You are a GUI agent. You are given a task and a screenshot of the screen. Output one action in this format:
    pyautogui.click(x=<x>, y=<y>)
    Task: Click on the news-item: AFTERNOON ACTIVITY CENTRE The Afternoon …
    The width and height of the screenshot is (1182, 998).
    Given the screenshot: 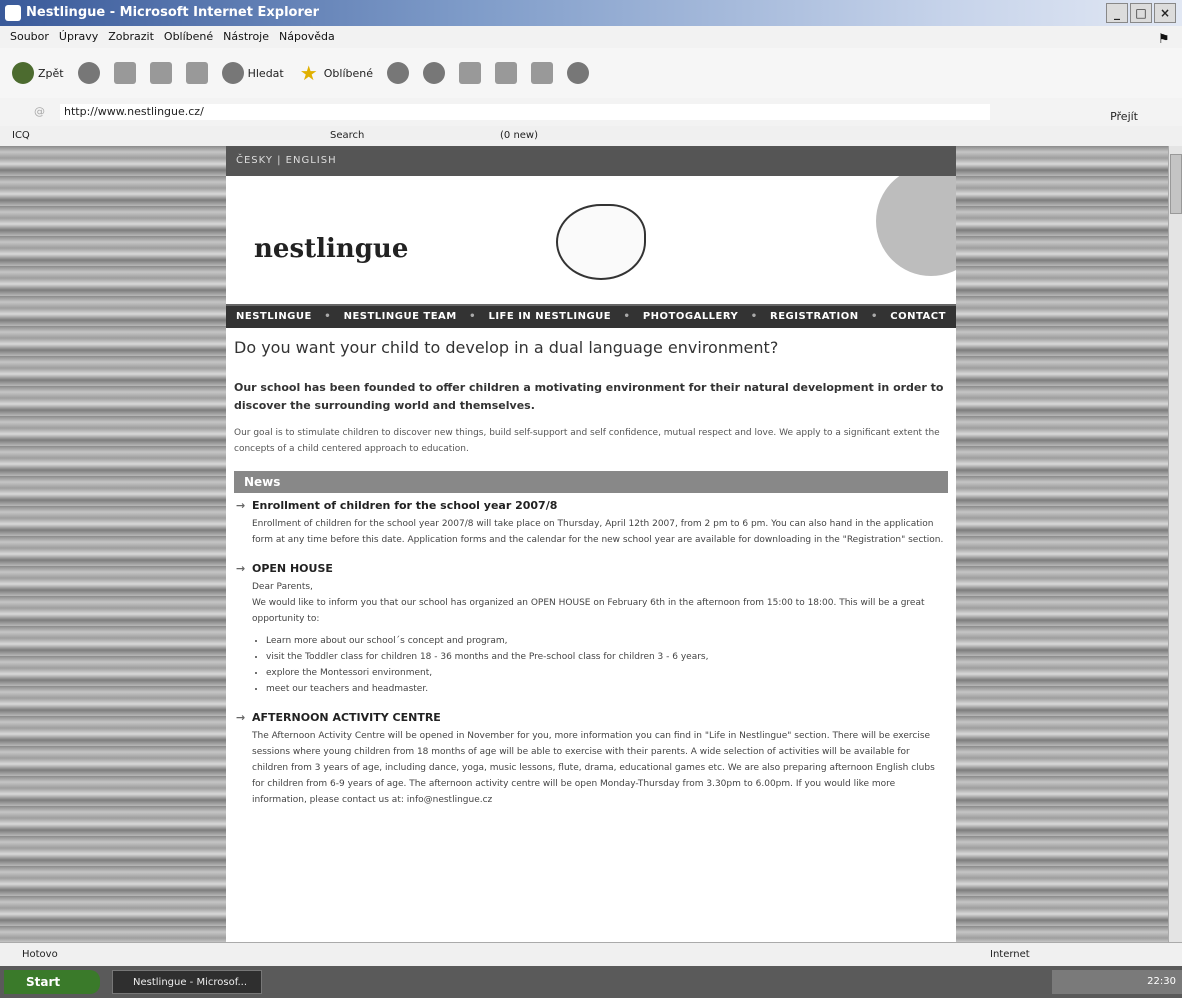 What is the action you would take?
    pyautogui.click(x=591, y=759)
    